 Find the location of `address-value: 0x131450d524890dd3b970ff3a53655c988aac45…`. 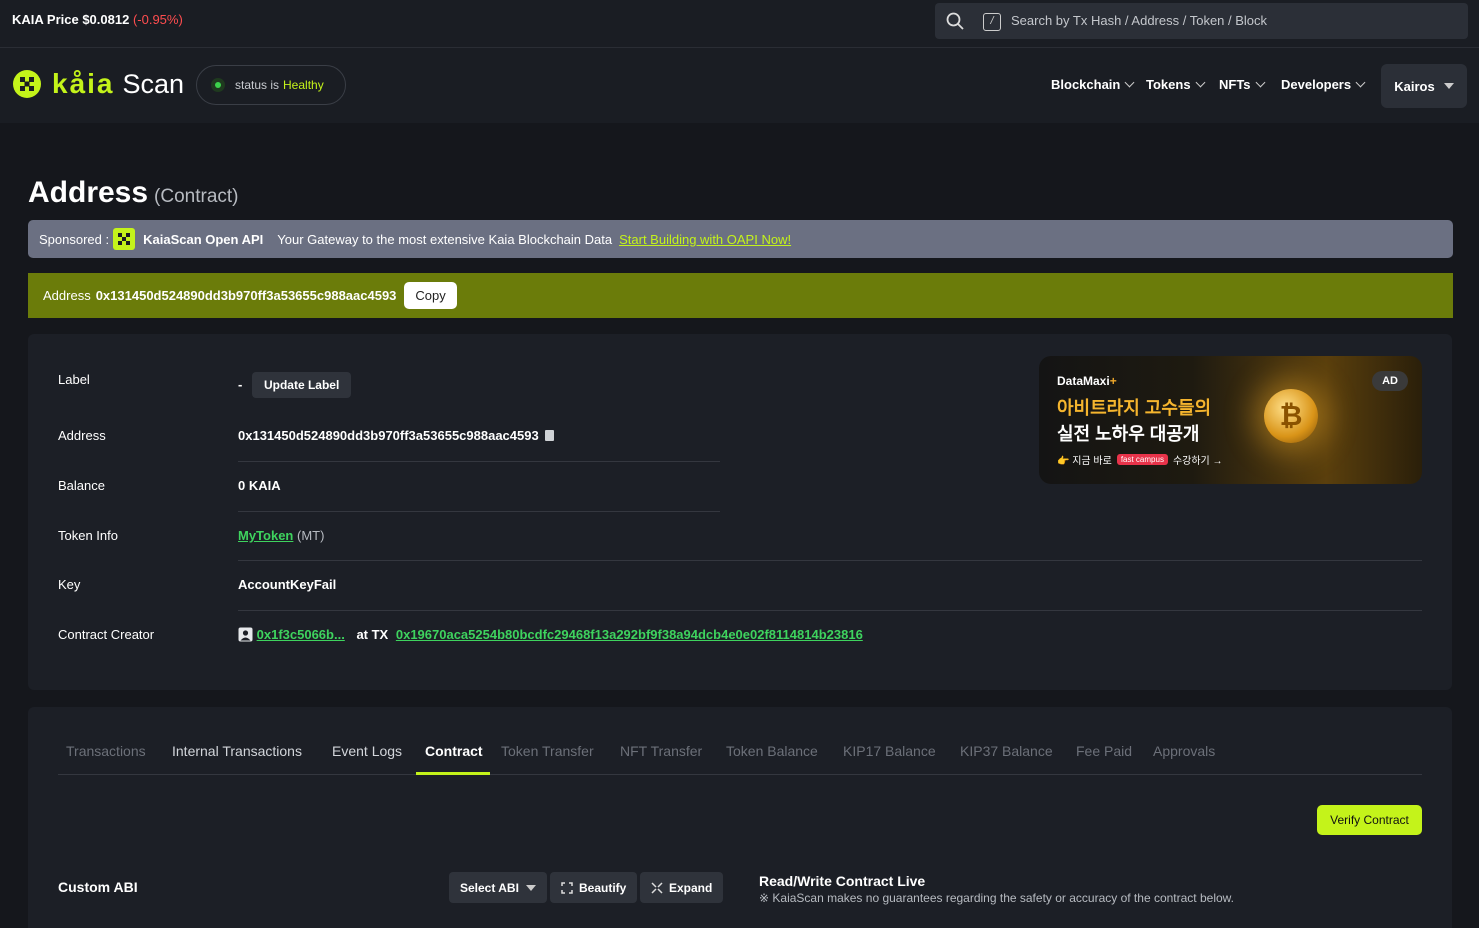

address-value: 0x131450d524890dd3b970ff3a53655c988aac45… is located at coordinates (388, 435).